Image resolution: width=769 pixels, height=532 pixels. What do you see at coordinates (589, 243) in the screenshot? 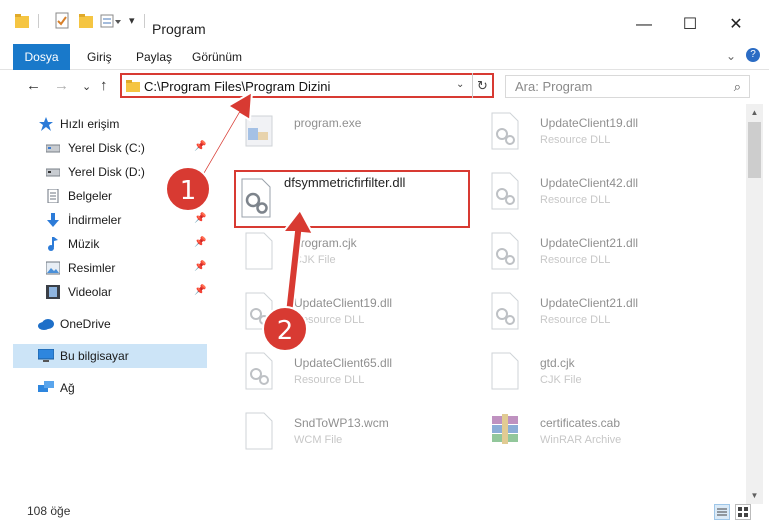
I see `file-name: UpdateClient21.dll` at bounding box center [589, 243].